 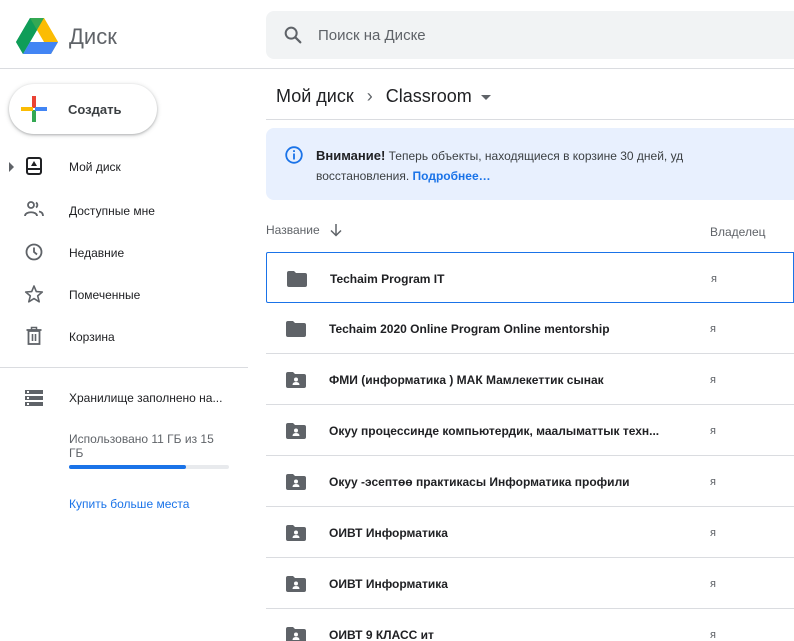 What do you see at coordinates (293, 230) in the screenshot?
I see `column-header-name-label: Название` at bounding box center [293, 230].